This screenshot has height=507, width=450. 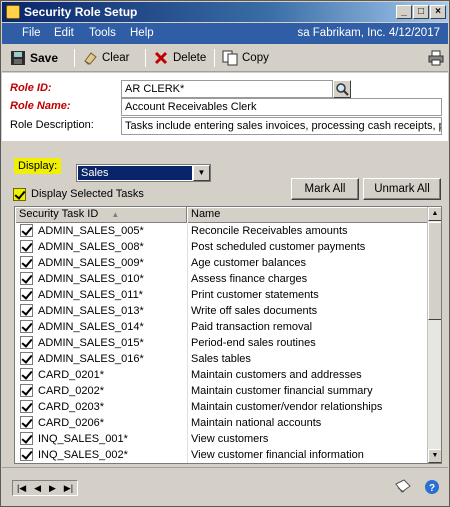 I want to click on printer-icon, so click(x=436, y=58).